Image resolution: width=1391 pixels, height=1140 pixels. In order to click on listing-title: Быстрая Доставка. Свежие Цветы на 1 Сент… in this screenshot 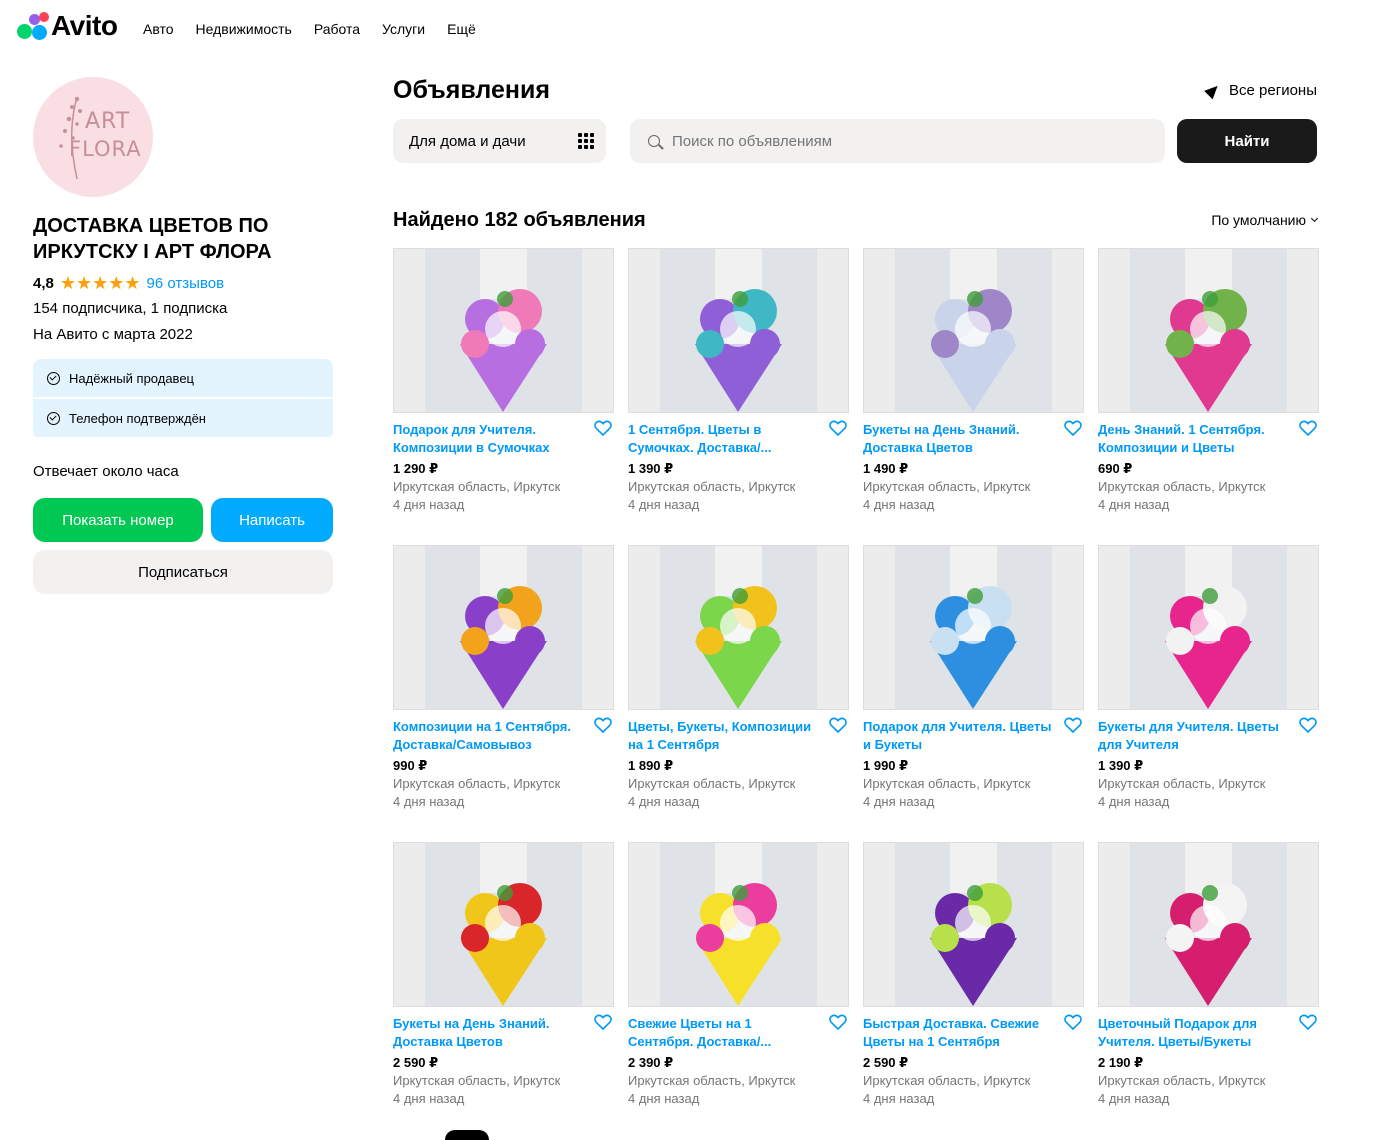, I will do `click(958, 1033)`.